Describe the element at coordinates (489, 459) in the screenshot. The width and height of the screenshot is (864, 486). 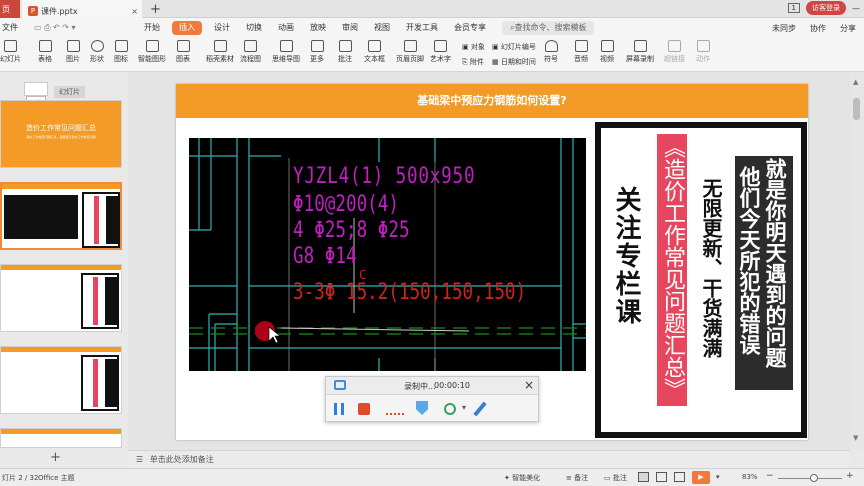
I see `notes-area: ☰ 单击此处添加备注` at that location.